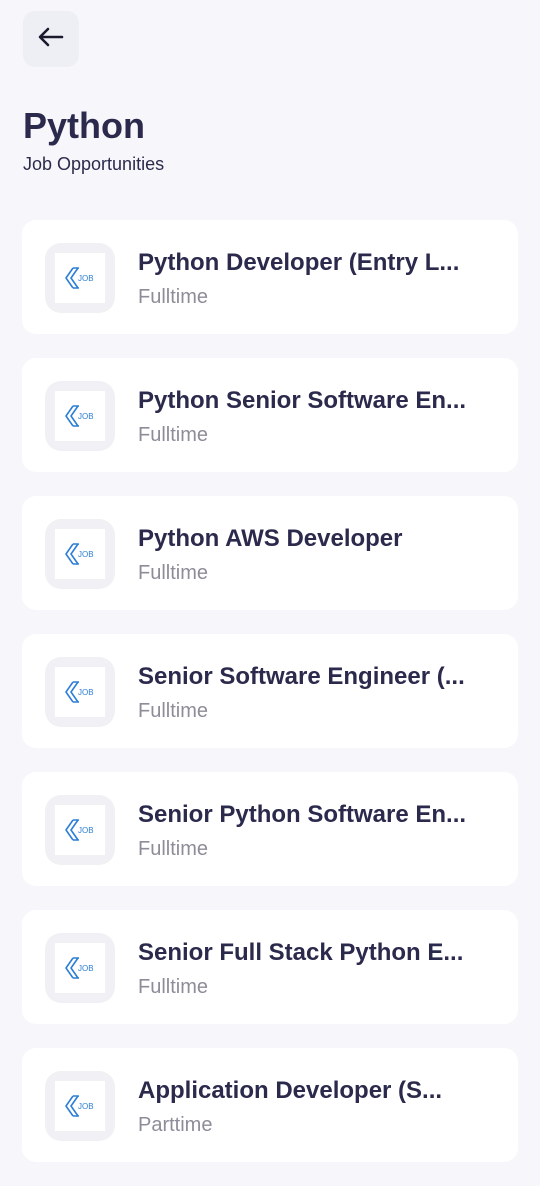  Describe the element at coordinates (84, 125) in the screenshot. I see `page-title: Python` at that location.